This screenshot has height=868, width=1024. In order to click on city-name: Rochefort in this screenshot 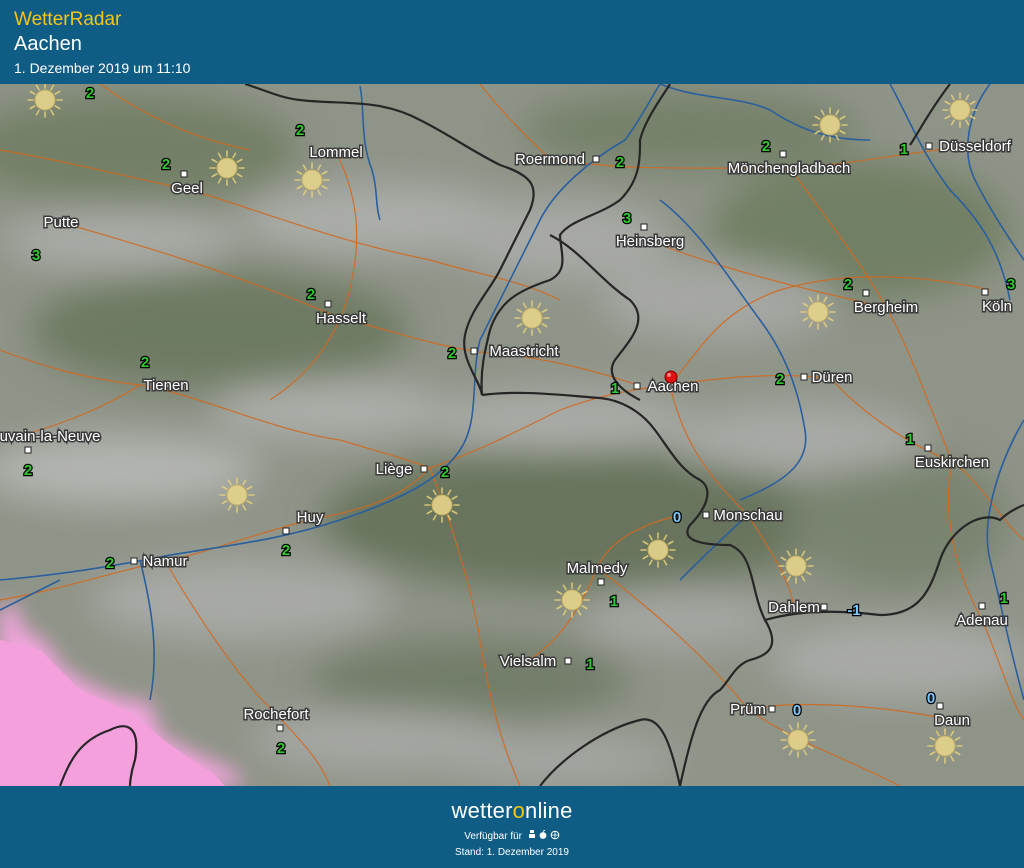, I will do `click(276, 714)`.